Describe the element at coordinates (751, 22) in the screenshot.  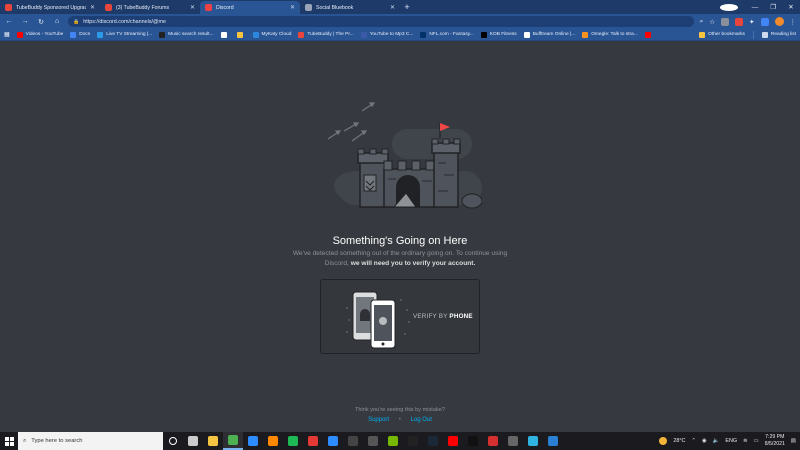
I see `extensions-puzzle-icon: ✦` at that location.